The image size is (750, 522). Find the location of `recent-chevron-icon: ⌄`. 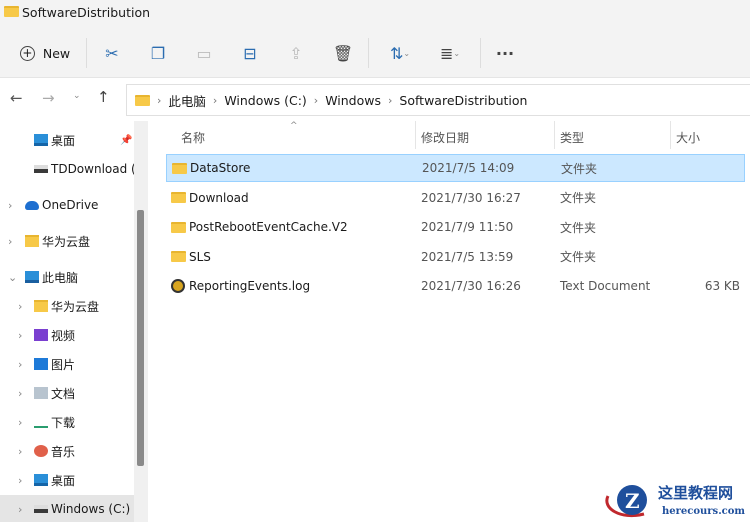

recent-chevron-icon: ⌄ is located at coordinates (77, 96).